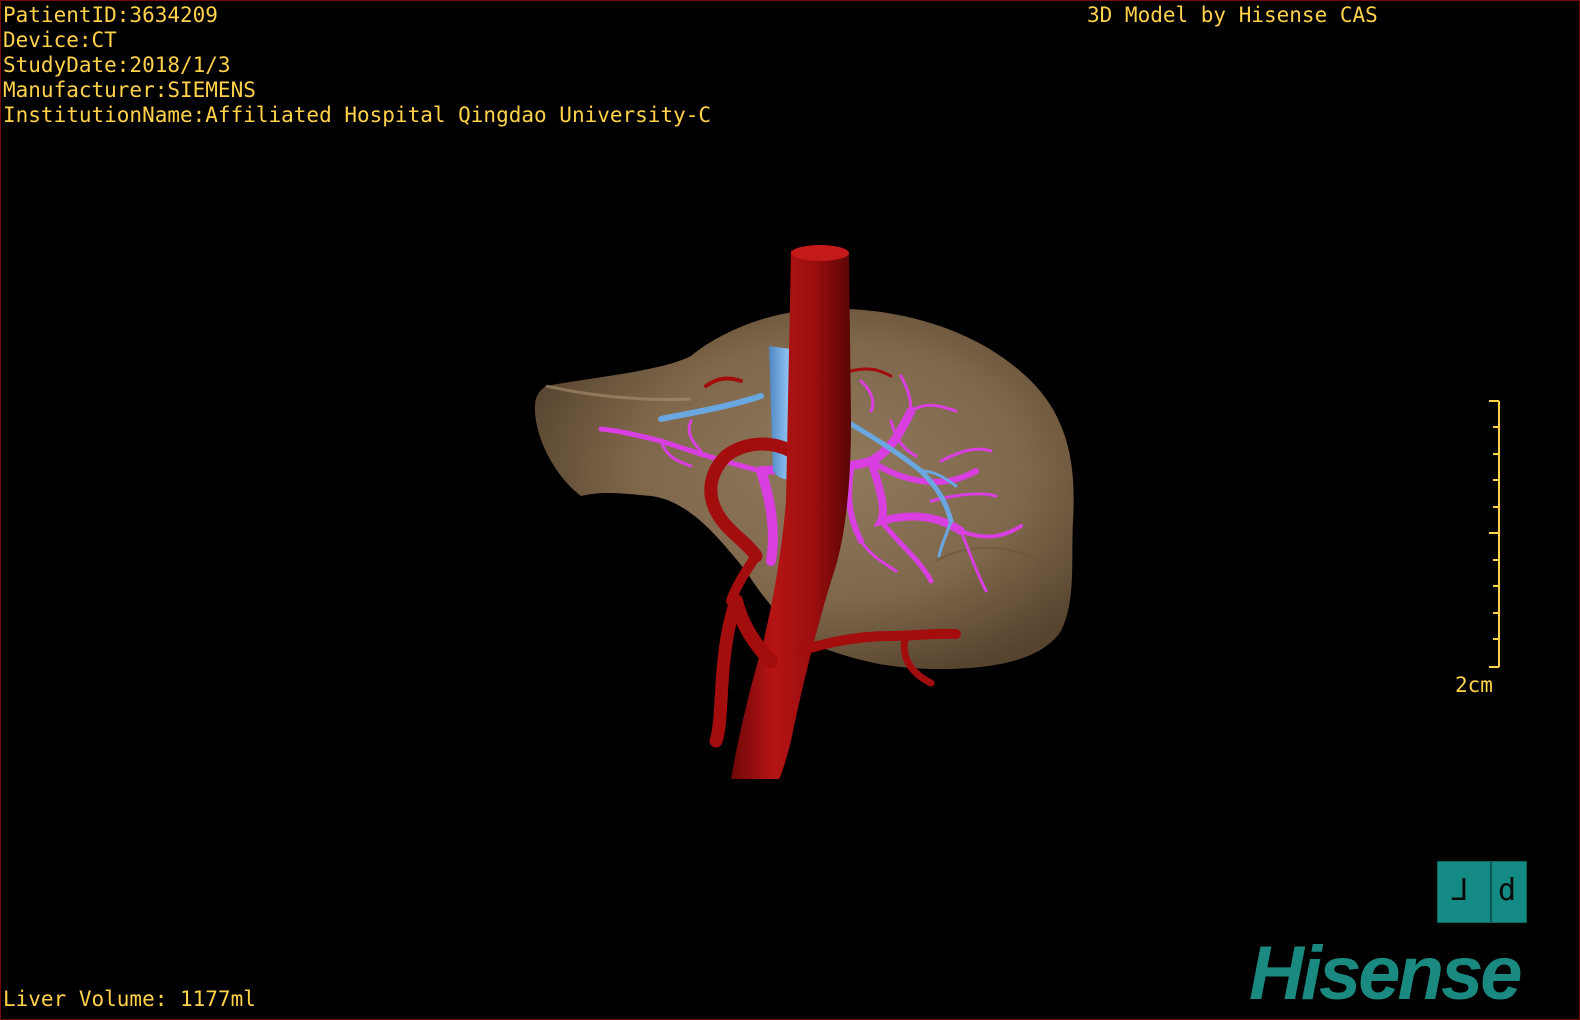 The height and width of the screenshot is (1020, 1580). I want to click on patient-id: PatientID:3634209, so click(110, 15).